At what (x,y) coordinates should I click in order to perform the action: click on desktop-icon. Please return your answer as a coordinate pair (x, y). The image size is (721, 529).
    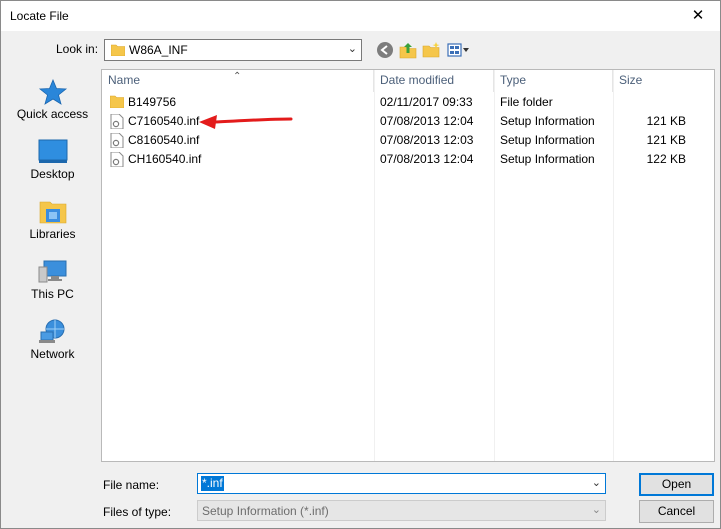
    Looking at the image, I should click on (52, 151).